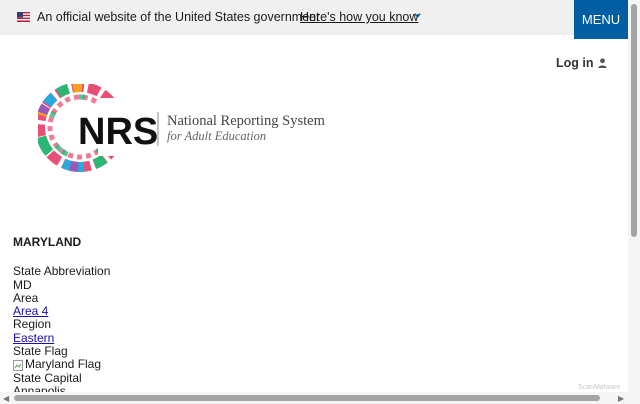 The width and height of the screenshot is (640, 404). Describe the element at coordinates (62, 271) in the screenshot. I see `abbreviation-label: State Abbreviation` at that location.